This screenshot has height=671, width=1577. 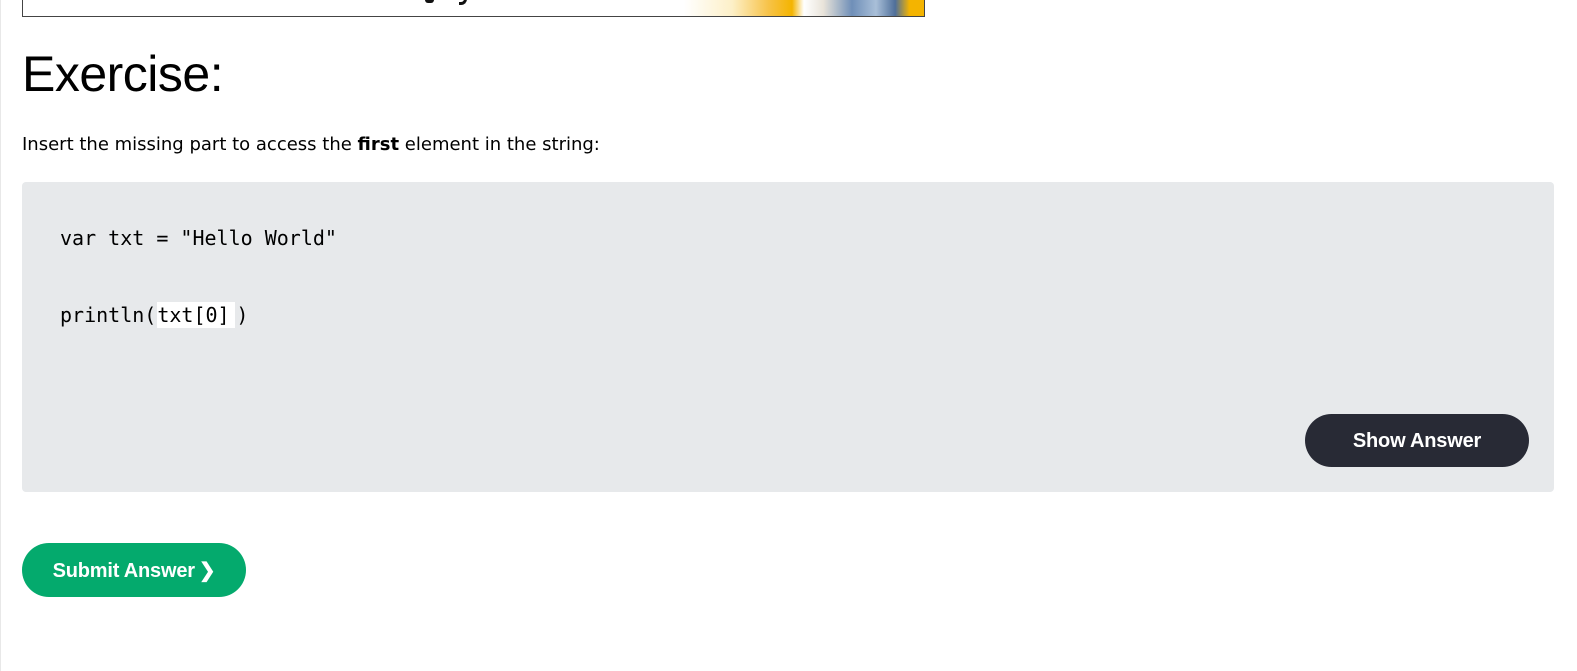 What do you see at coordinates (378, 144) in the screenshot?
I see `instruction-emphasis: first` at bounding box center [378, 144].